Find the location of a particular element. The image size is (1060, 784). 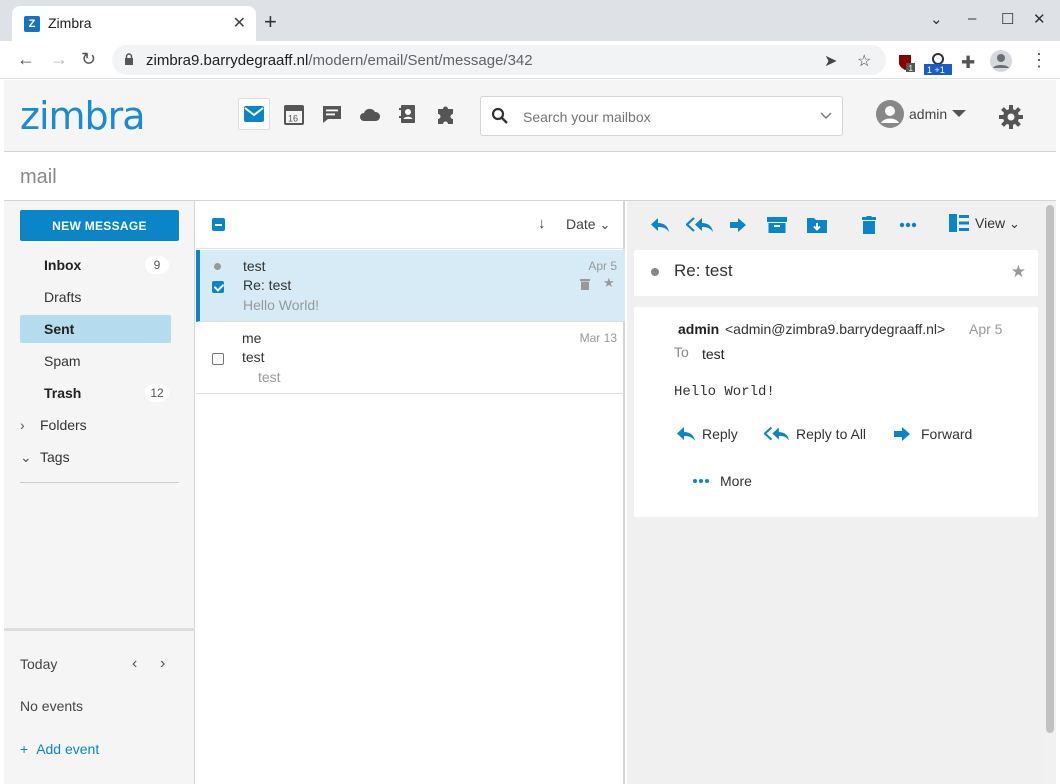

archive-icon is located at coordinates (777, 225).